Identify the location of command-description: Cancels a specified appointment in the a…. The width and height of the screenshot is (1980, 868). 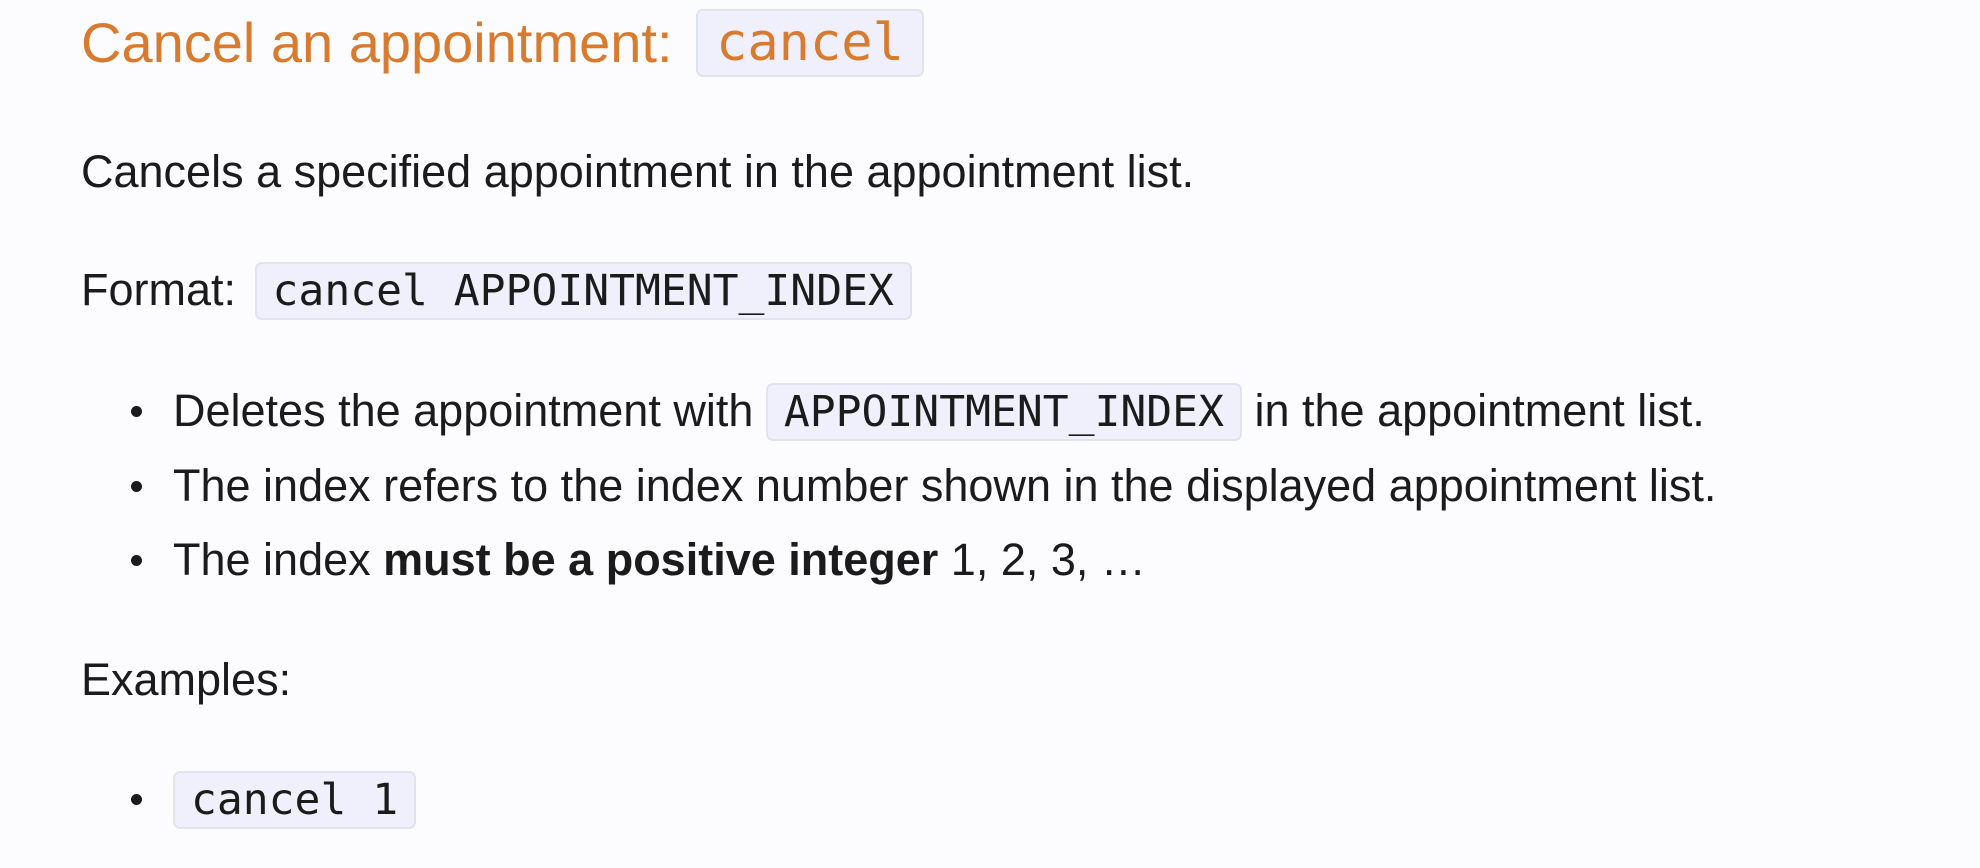
(638, 171).